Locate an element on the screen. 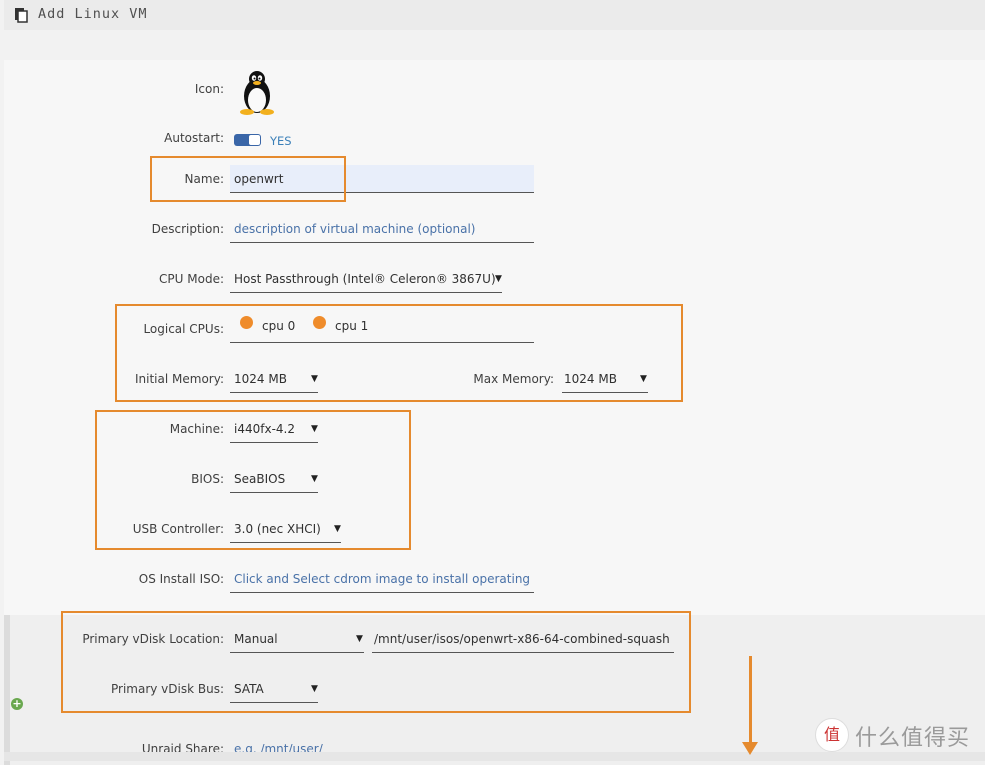 The height and width of the screenshot is (765, 985). toggle-knob is located at coordinates (254, 140).